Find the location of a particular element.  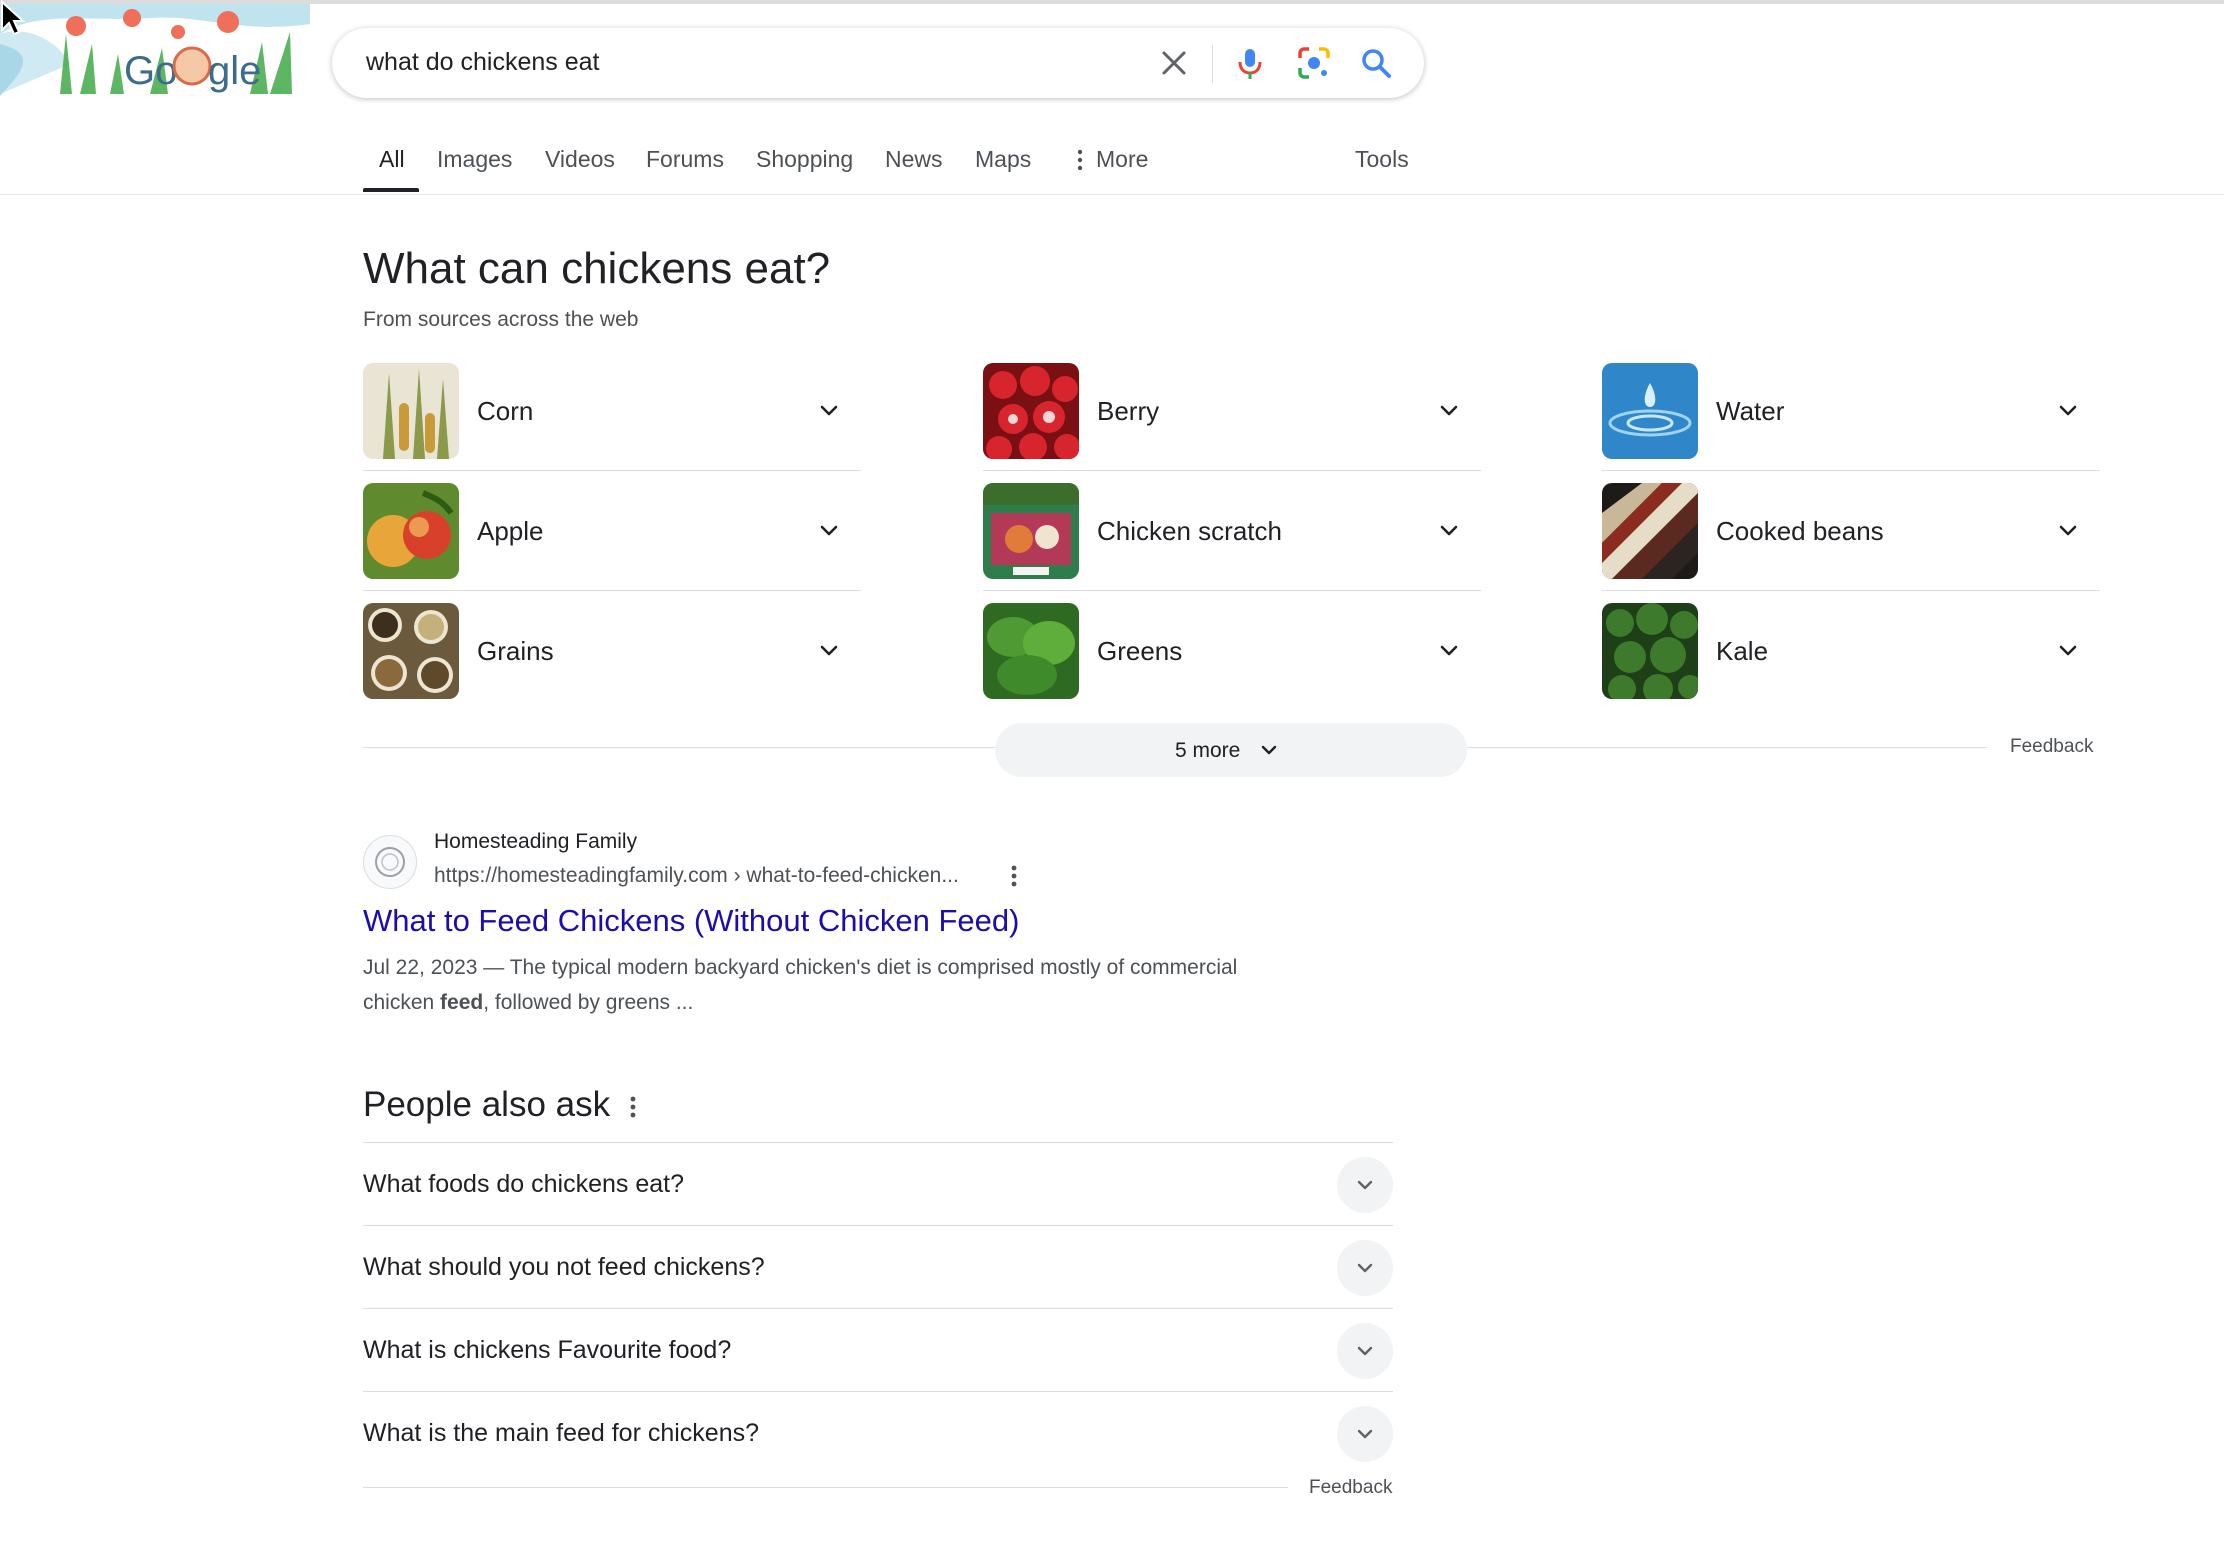

apple-thumbnail is located at coordinates (411, 531).